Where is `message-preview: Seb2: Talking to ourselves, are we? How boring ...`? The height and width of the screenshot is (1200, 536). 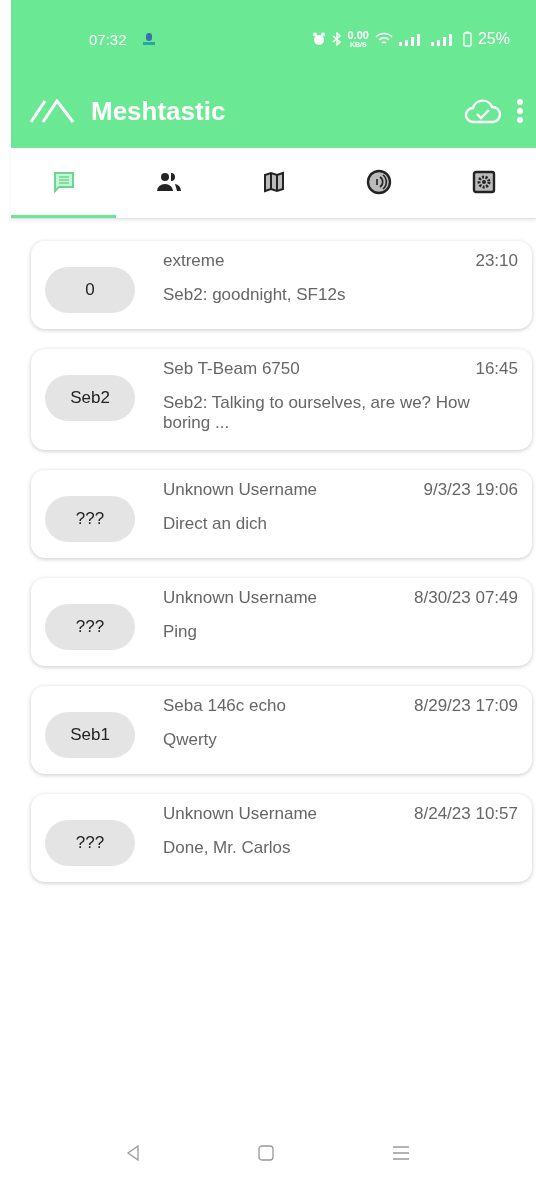
message-preview: Seb2: Talking to ourselves, are we? How boring ... is located at coordinates (317, 413).